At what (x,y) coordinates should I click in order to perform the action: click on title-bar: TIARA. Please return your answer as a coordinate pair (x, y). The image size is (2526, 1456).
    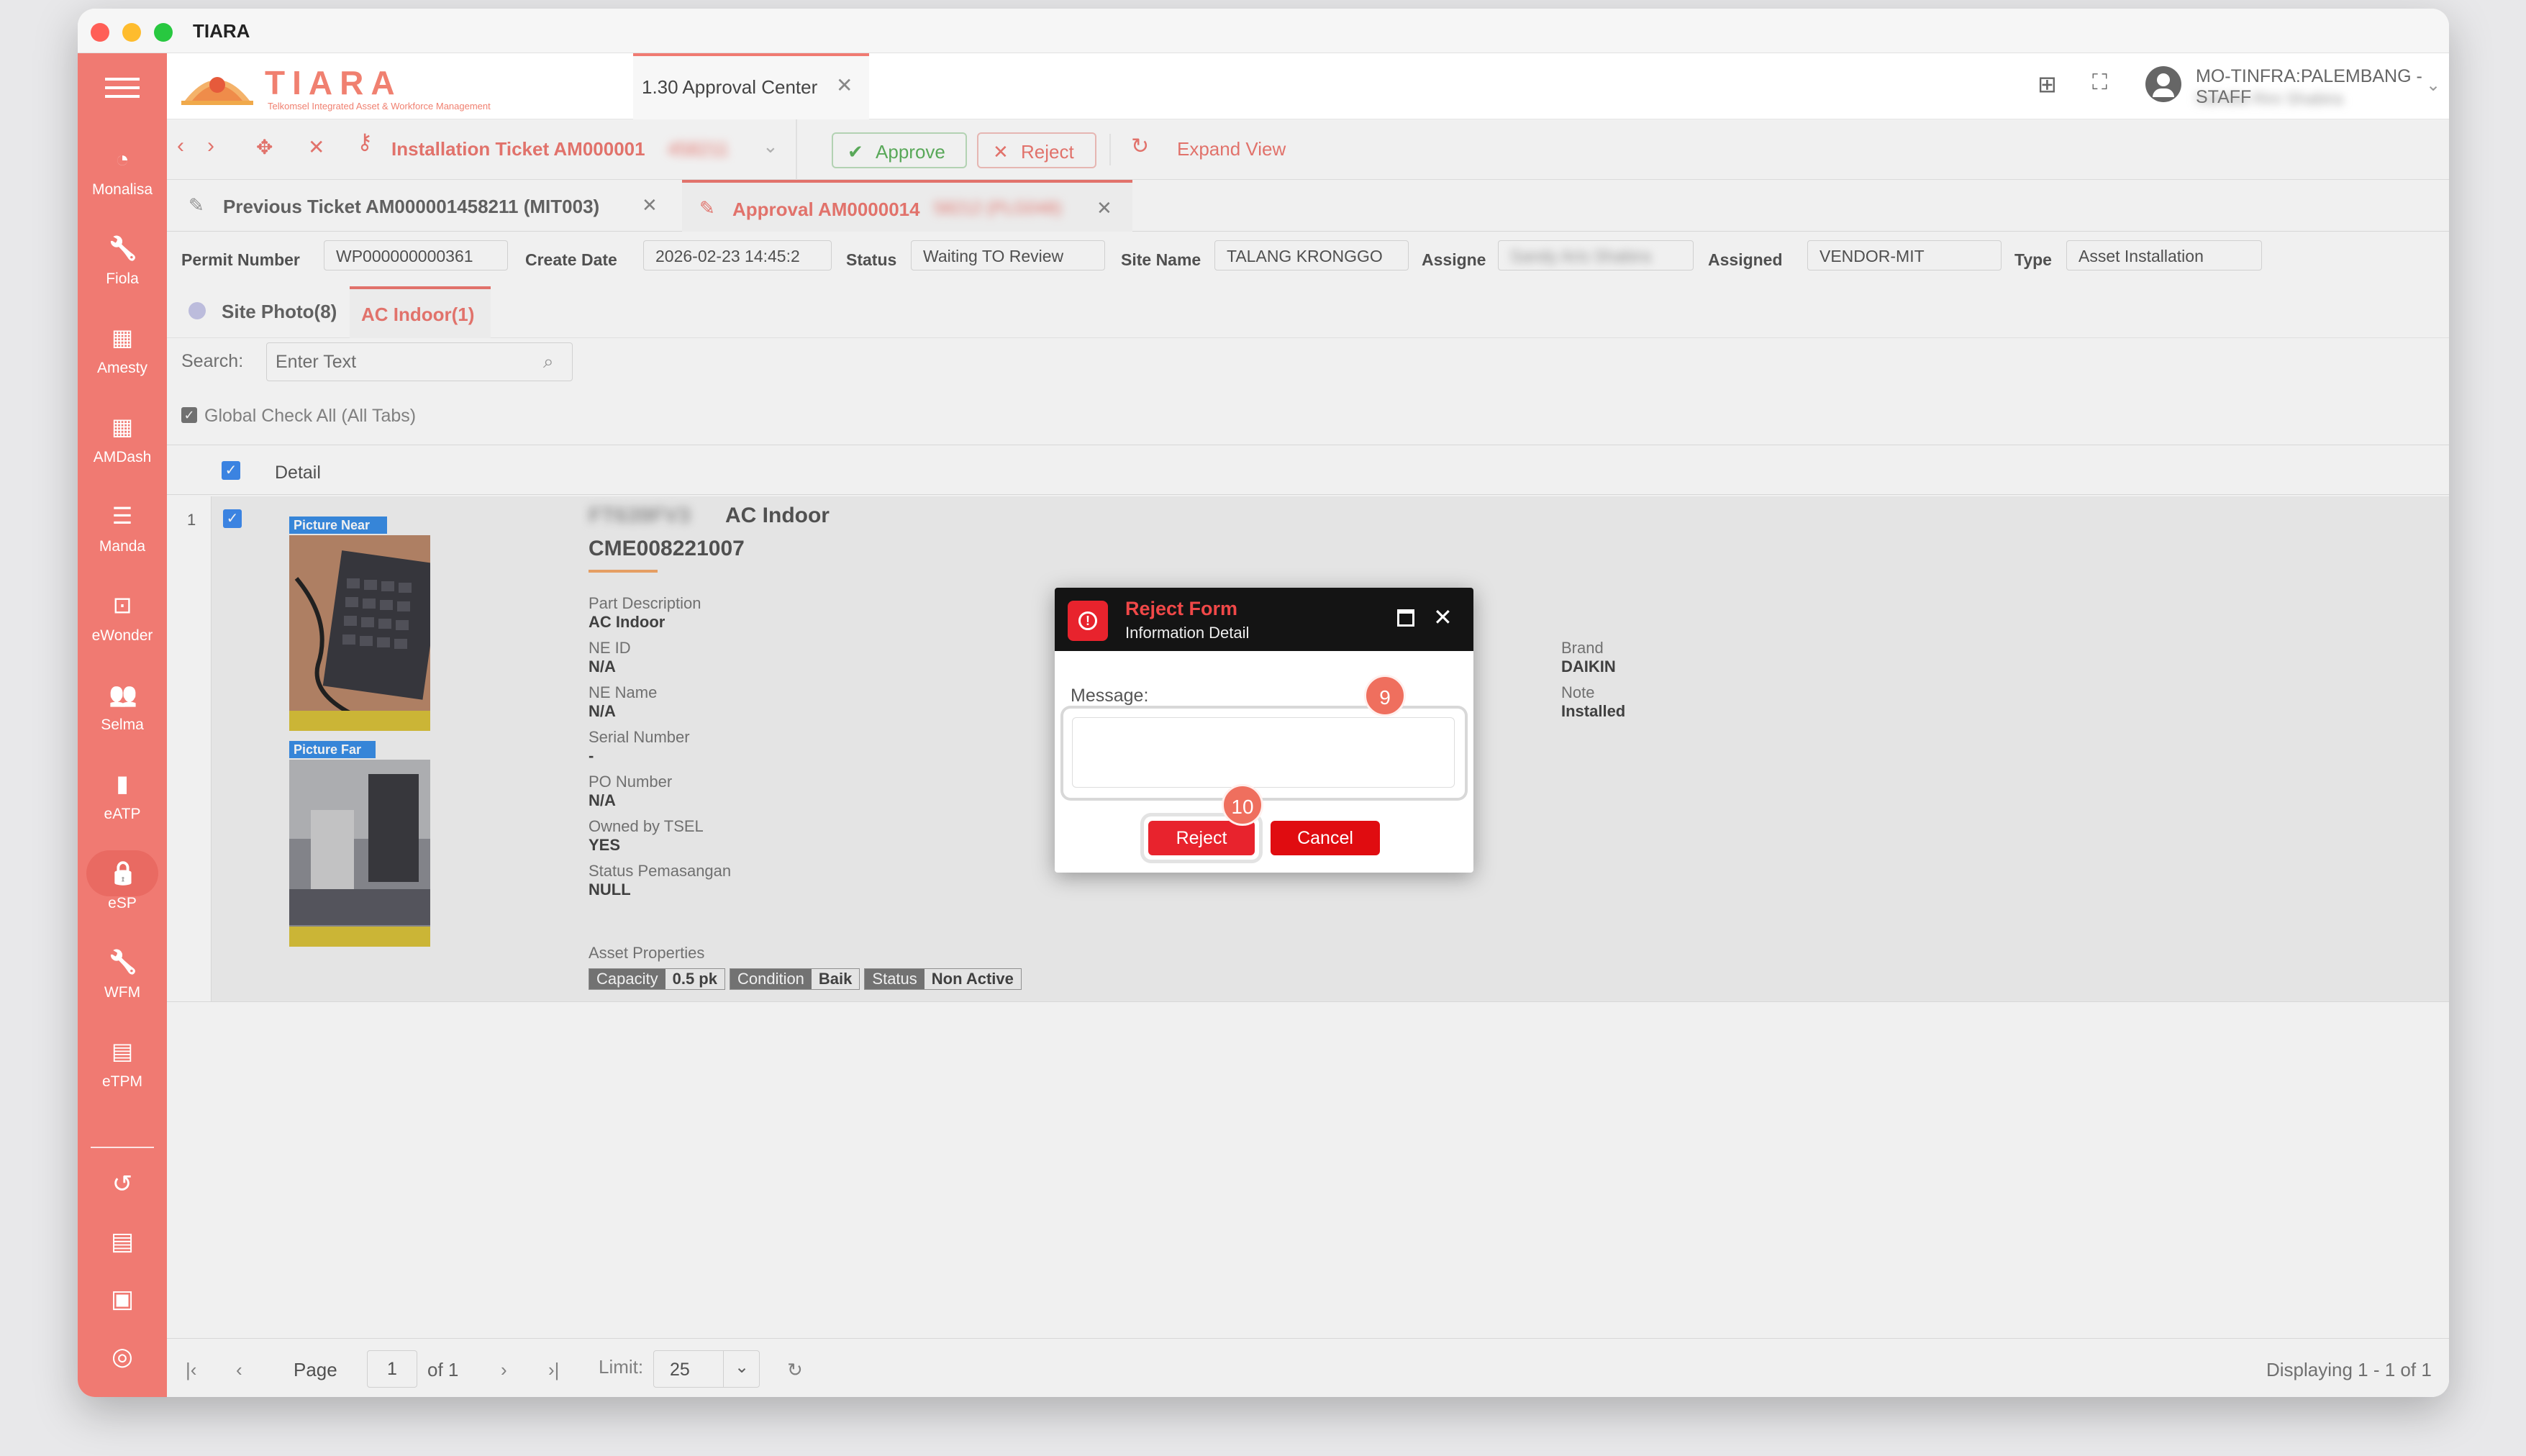
    Looking at the image, I should click on (1263, 31).